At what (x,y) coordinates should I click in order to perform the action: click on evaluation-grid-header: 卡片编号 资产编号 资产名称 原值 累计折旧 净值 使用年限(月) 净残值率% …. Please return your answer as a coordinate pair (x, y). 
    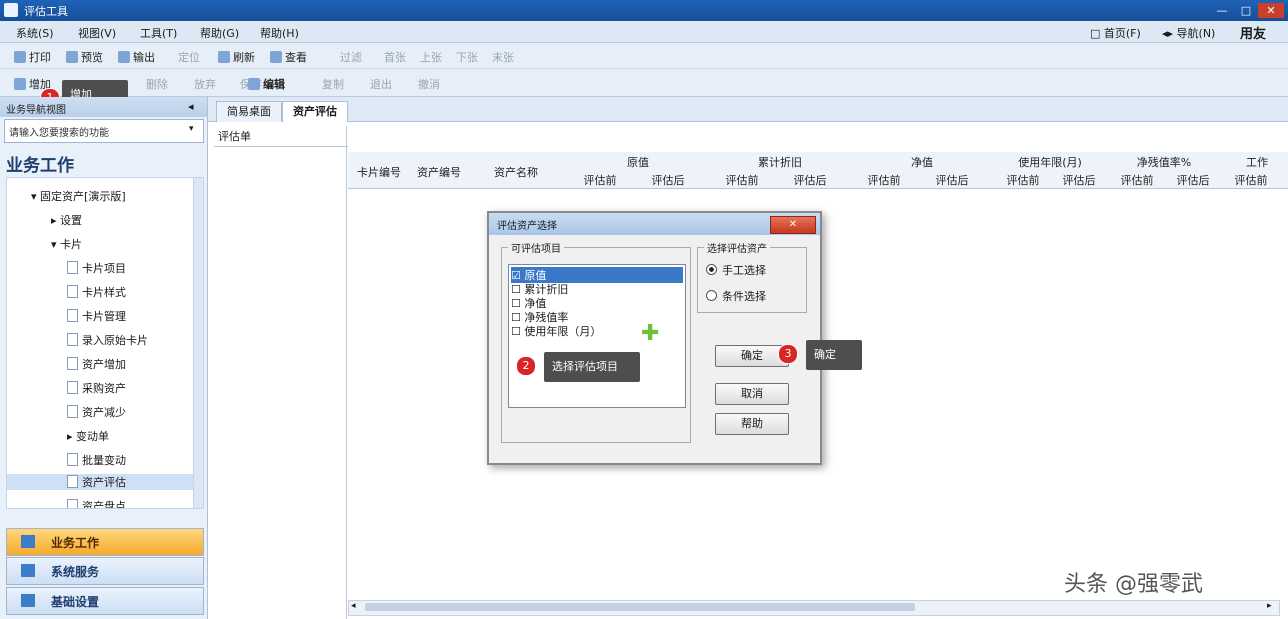
    Looking at the image, I should click on (818, 170).